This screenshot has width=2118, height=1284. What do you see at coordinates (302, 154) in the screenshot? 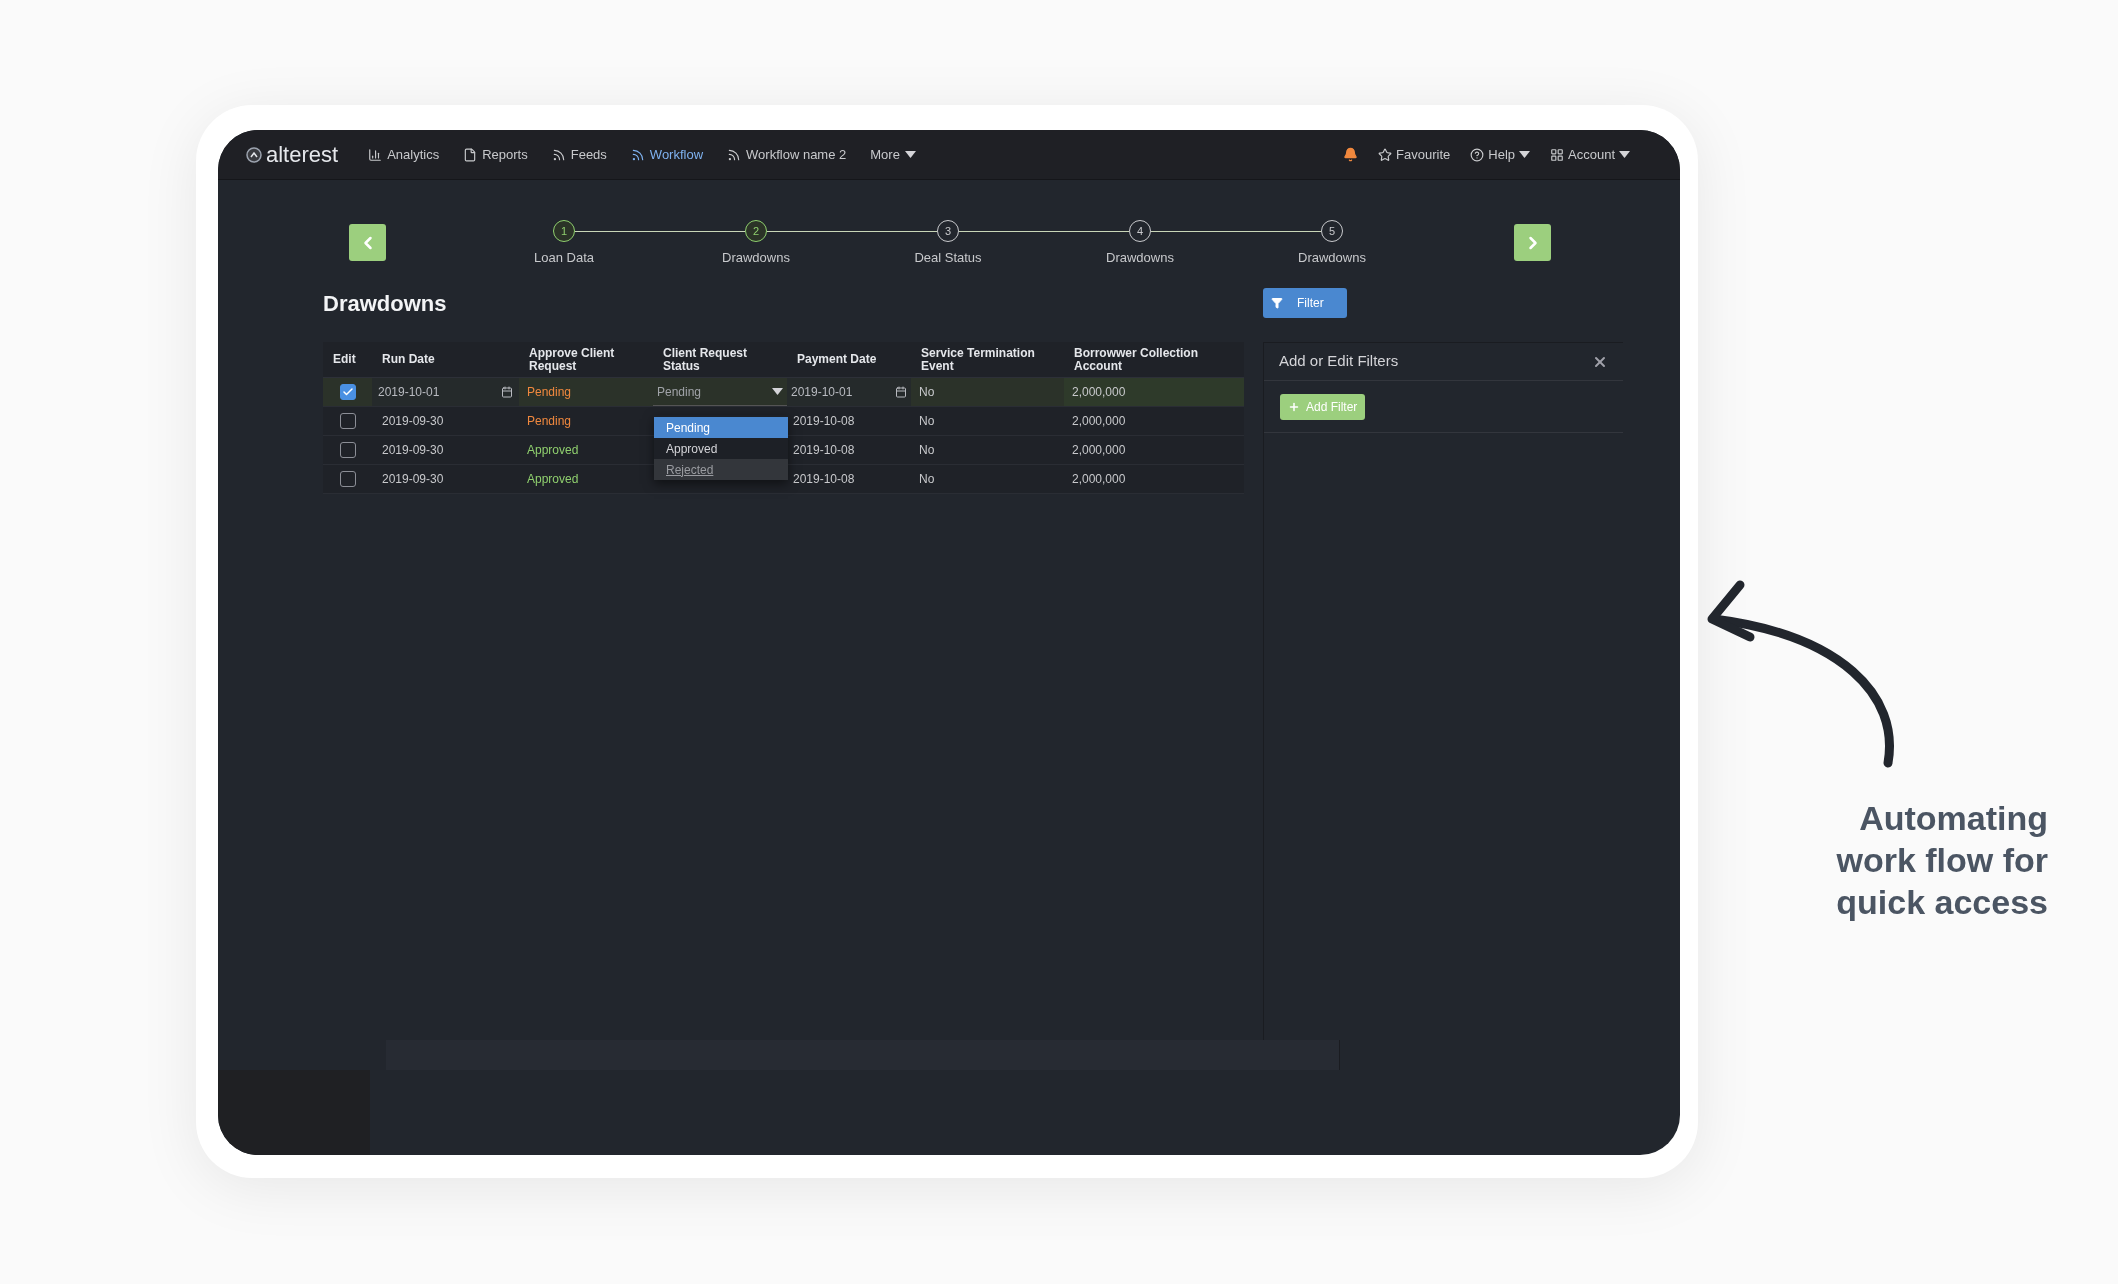
I see `logo-text: alterest` at bounding box center [302, 154].